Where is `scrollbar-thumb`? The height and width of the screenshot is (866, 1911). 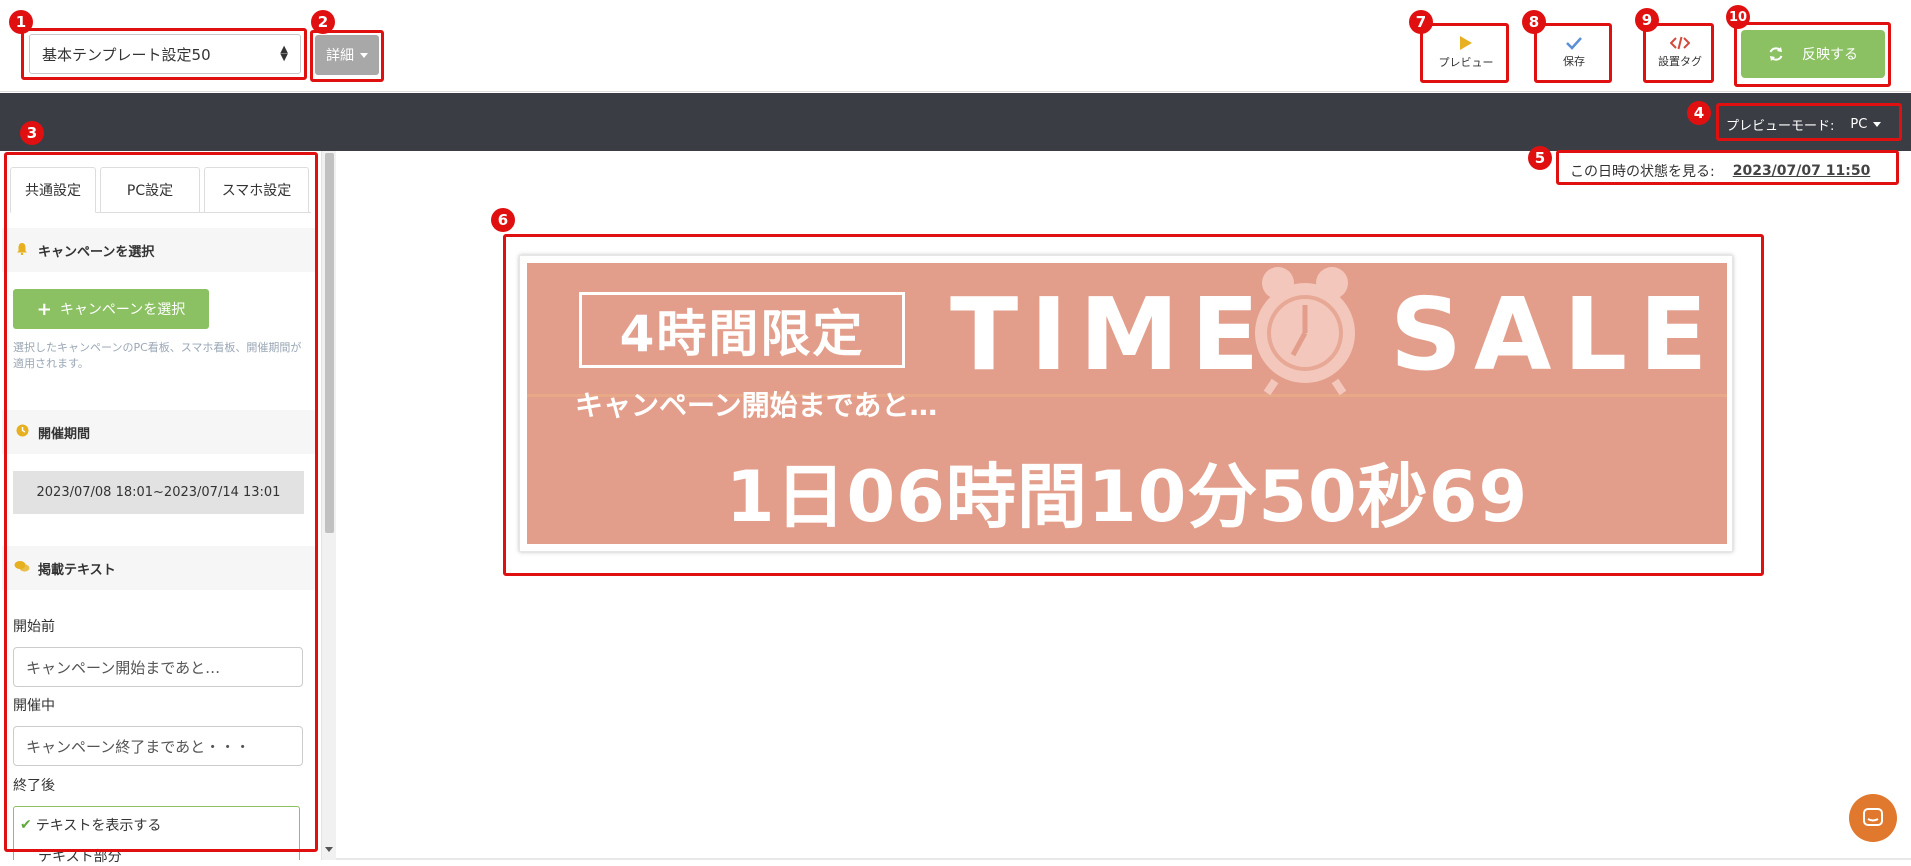
scrollbar-thumb is located at coordinates (329, 343).